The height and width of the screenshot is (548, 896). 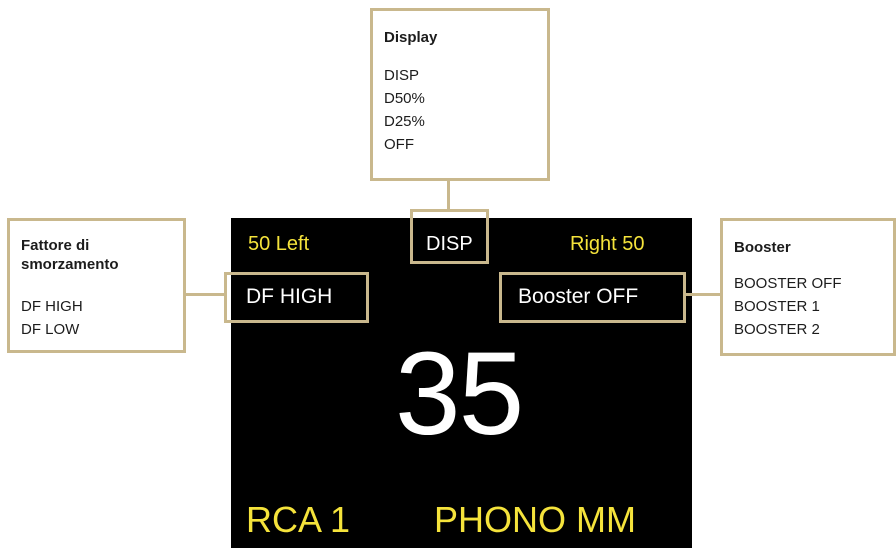 I want to click on display-option: DISP, so click(x=402, y=75).